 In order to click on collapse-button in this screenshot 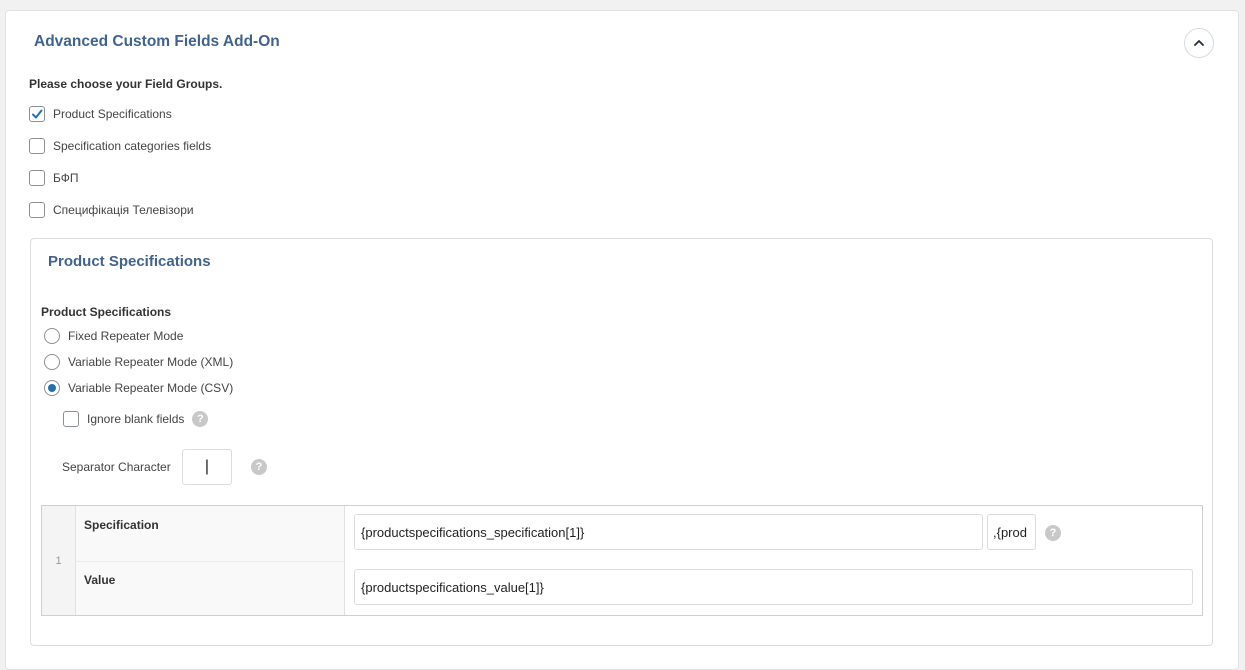, I will do `click(1199, 43)`.